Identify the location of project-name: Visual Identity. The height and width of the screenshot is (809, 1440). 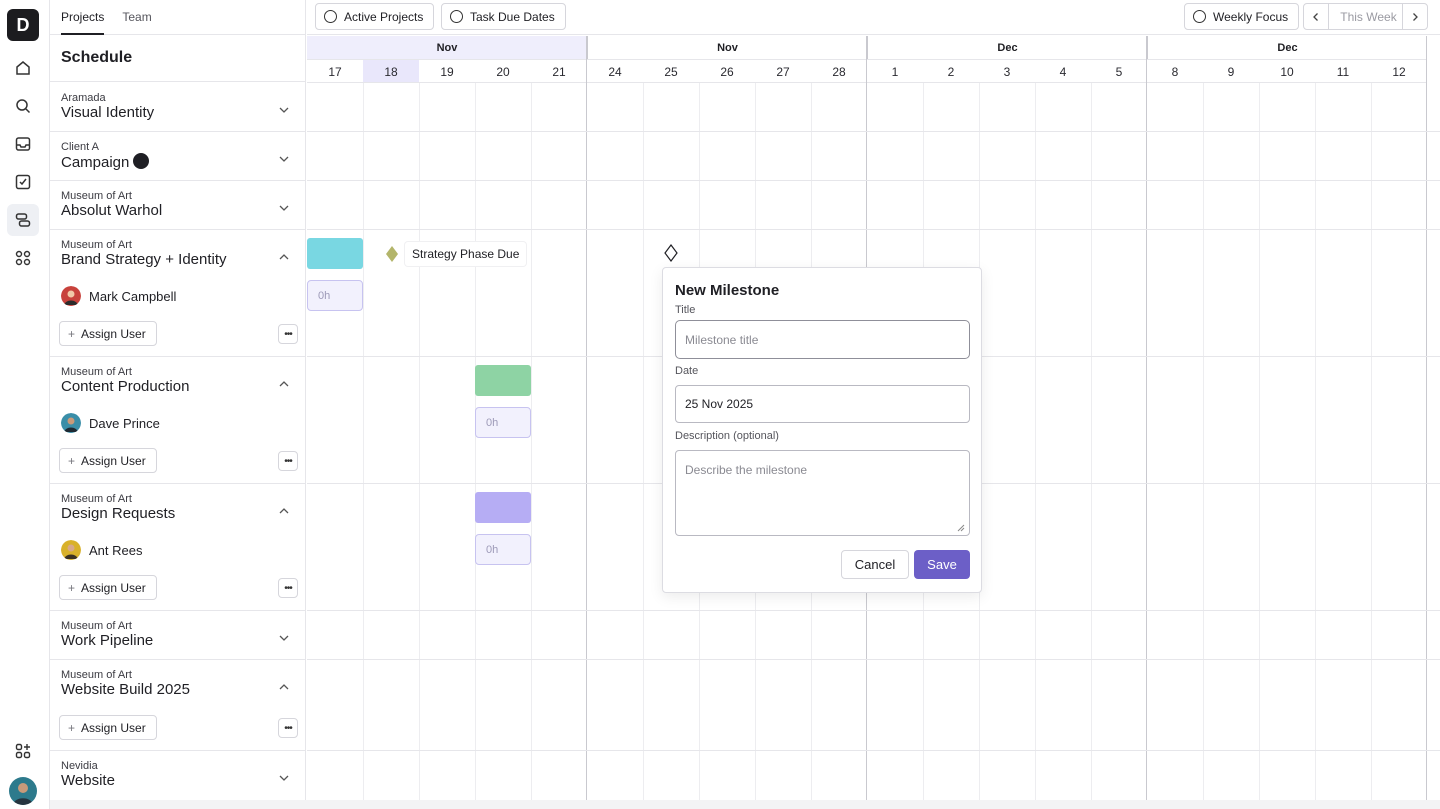
(107, 112).